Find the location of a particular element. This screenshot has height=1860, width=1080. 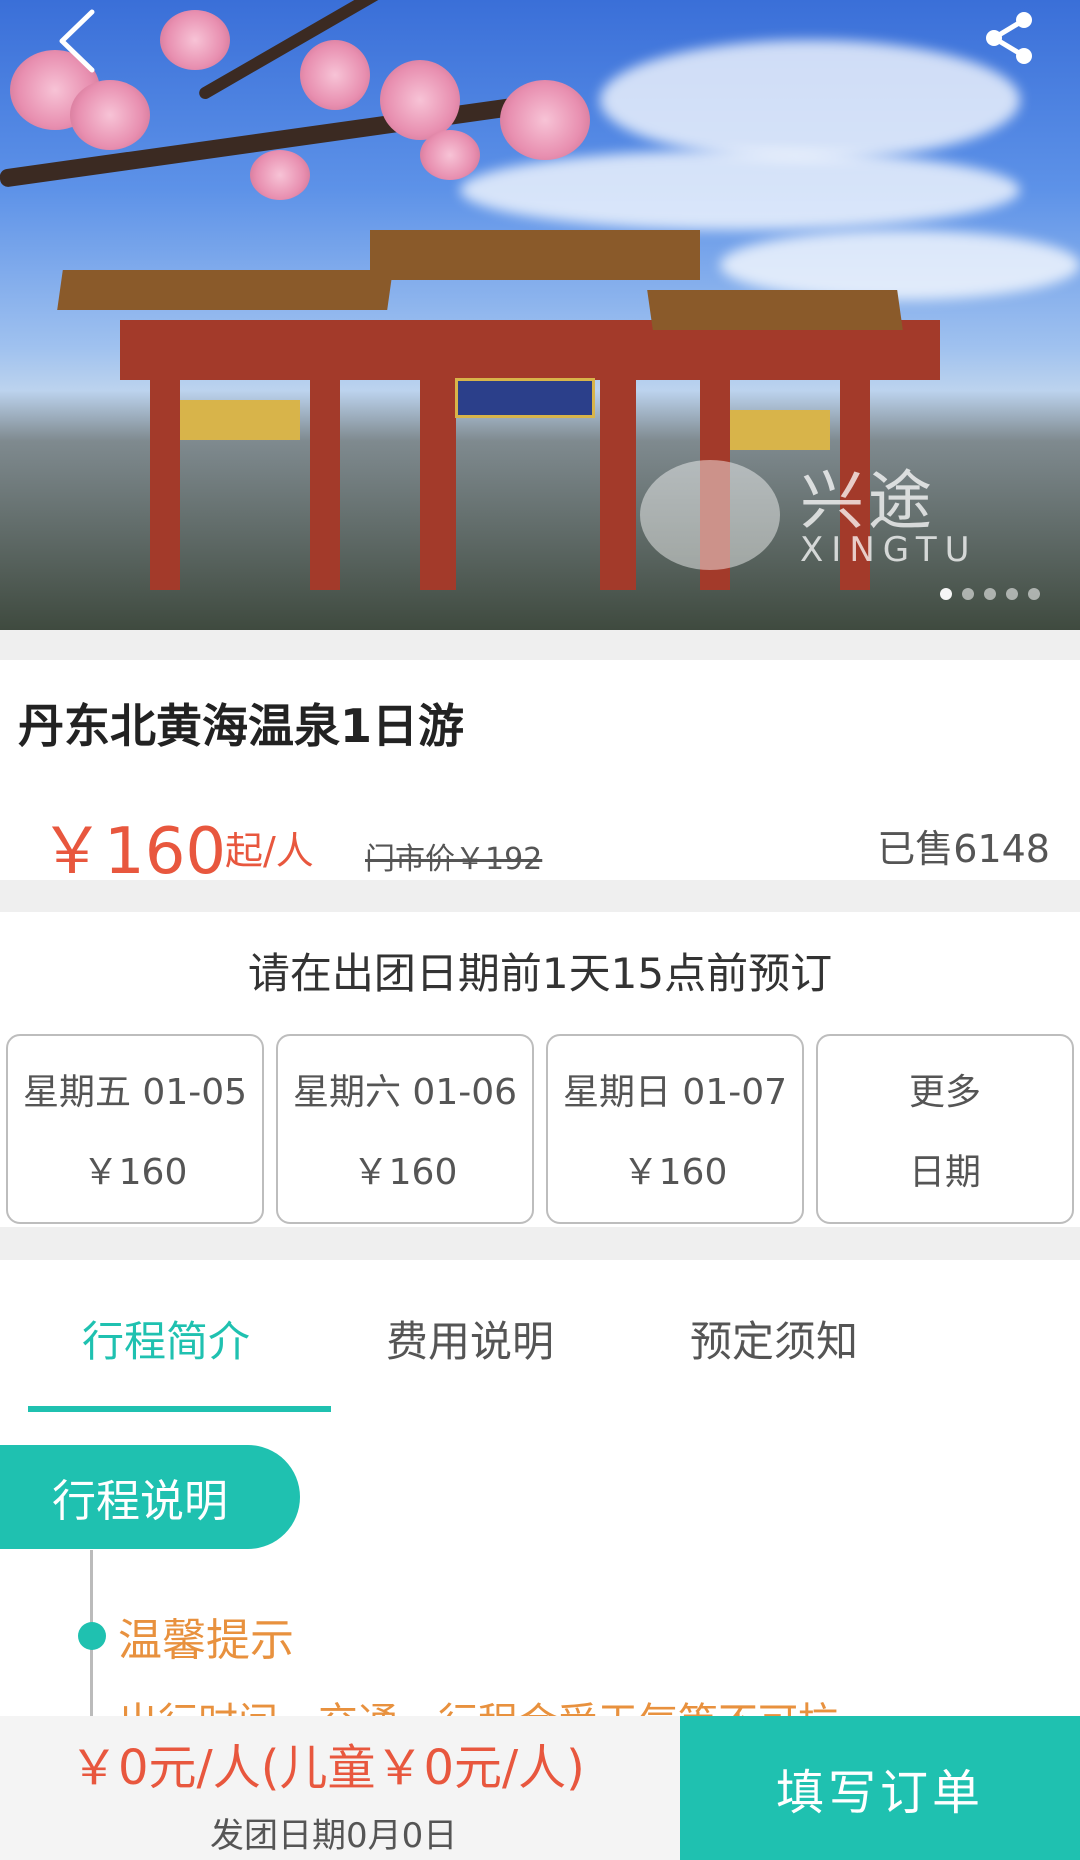

active-tab-indicator is located at coordinates (179, 1409).